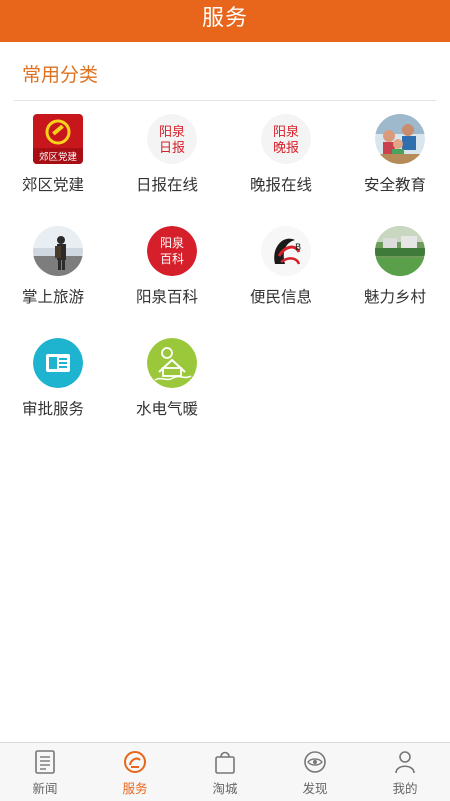  Describe the element at coordinates (53, 409) in the screenshot. I see `category-label: 审批服务` at that location.